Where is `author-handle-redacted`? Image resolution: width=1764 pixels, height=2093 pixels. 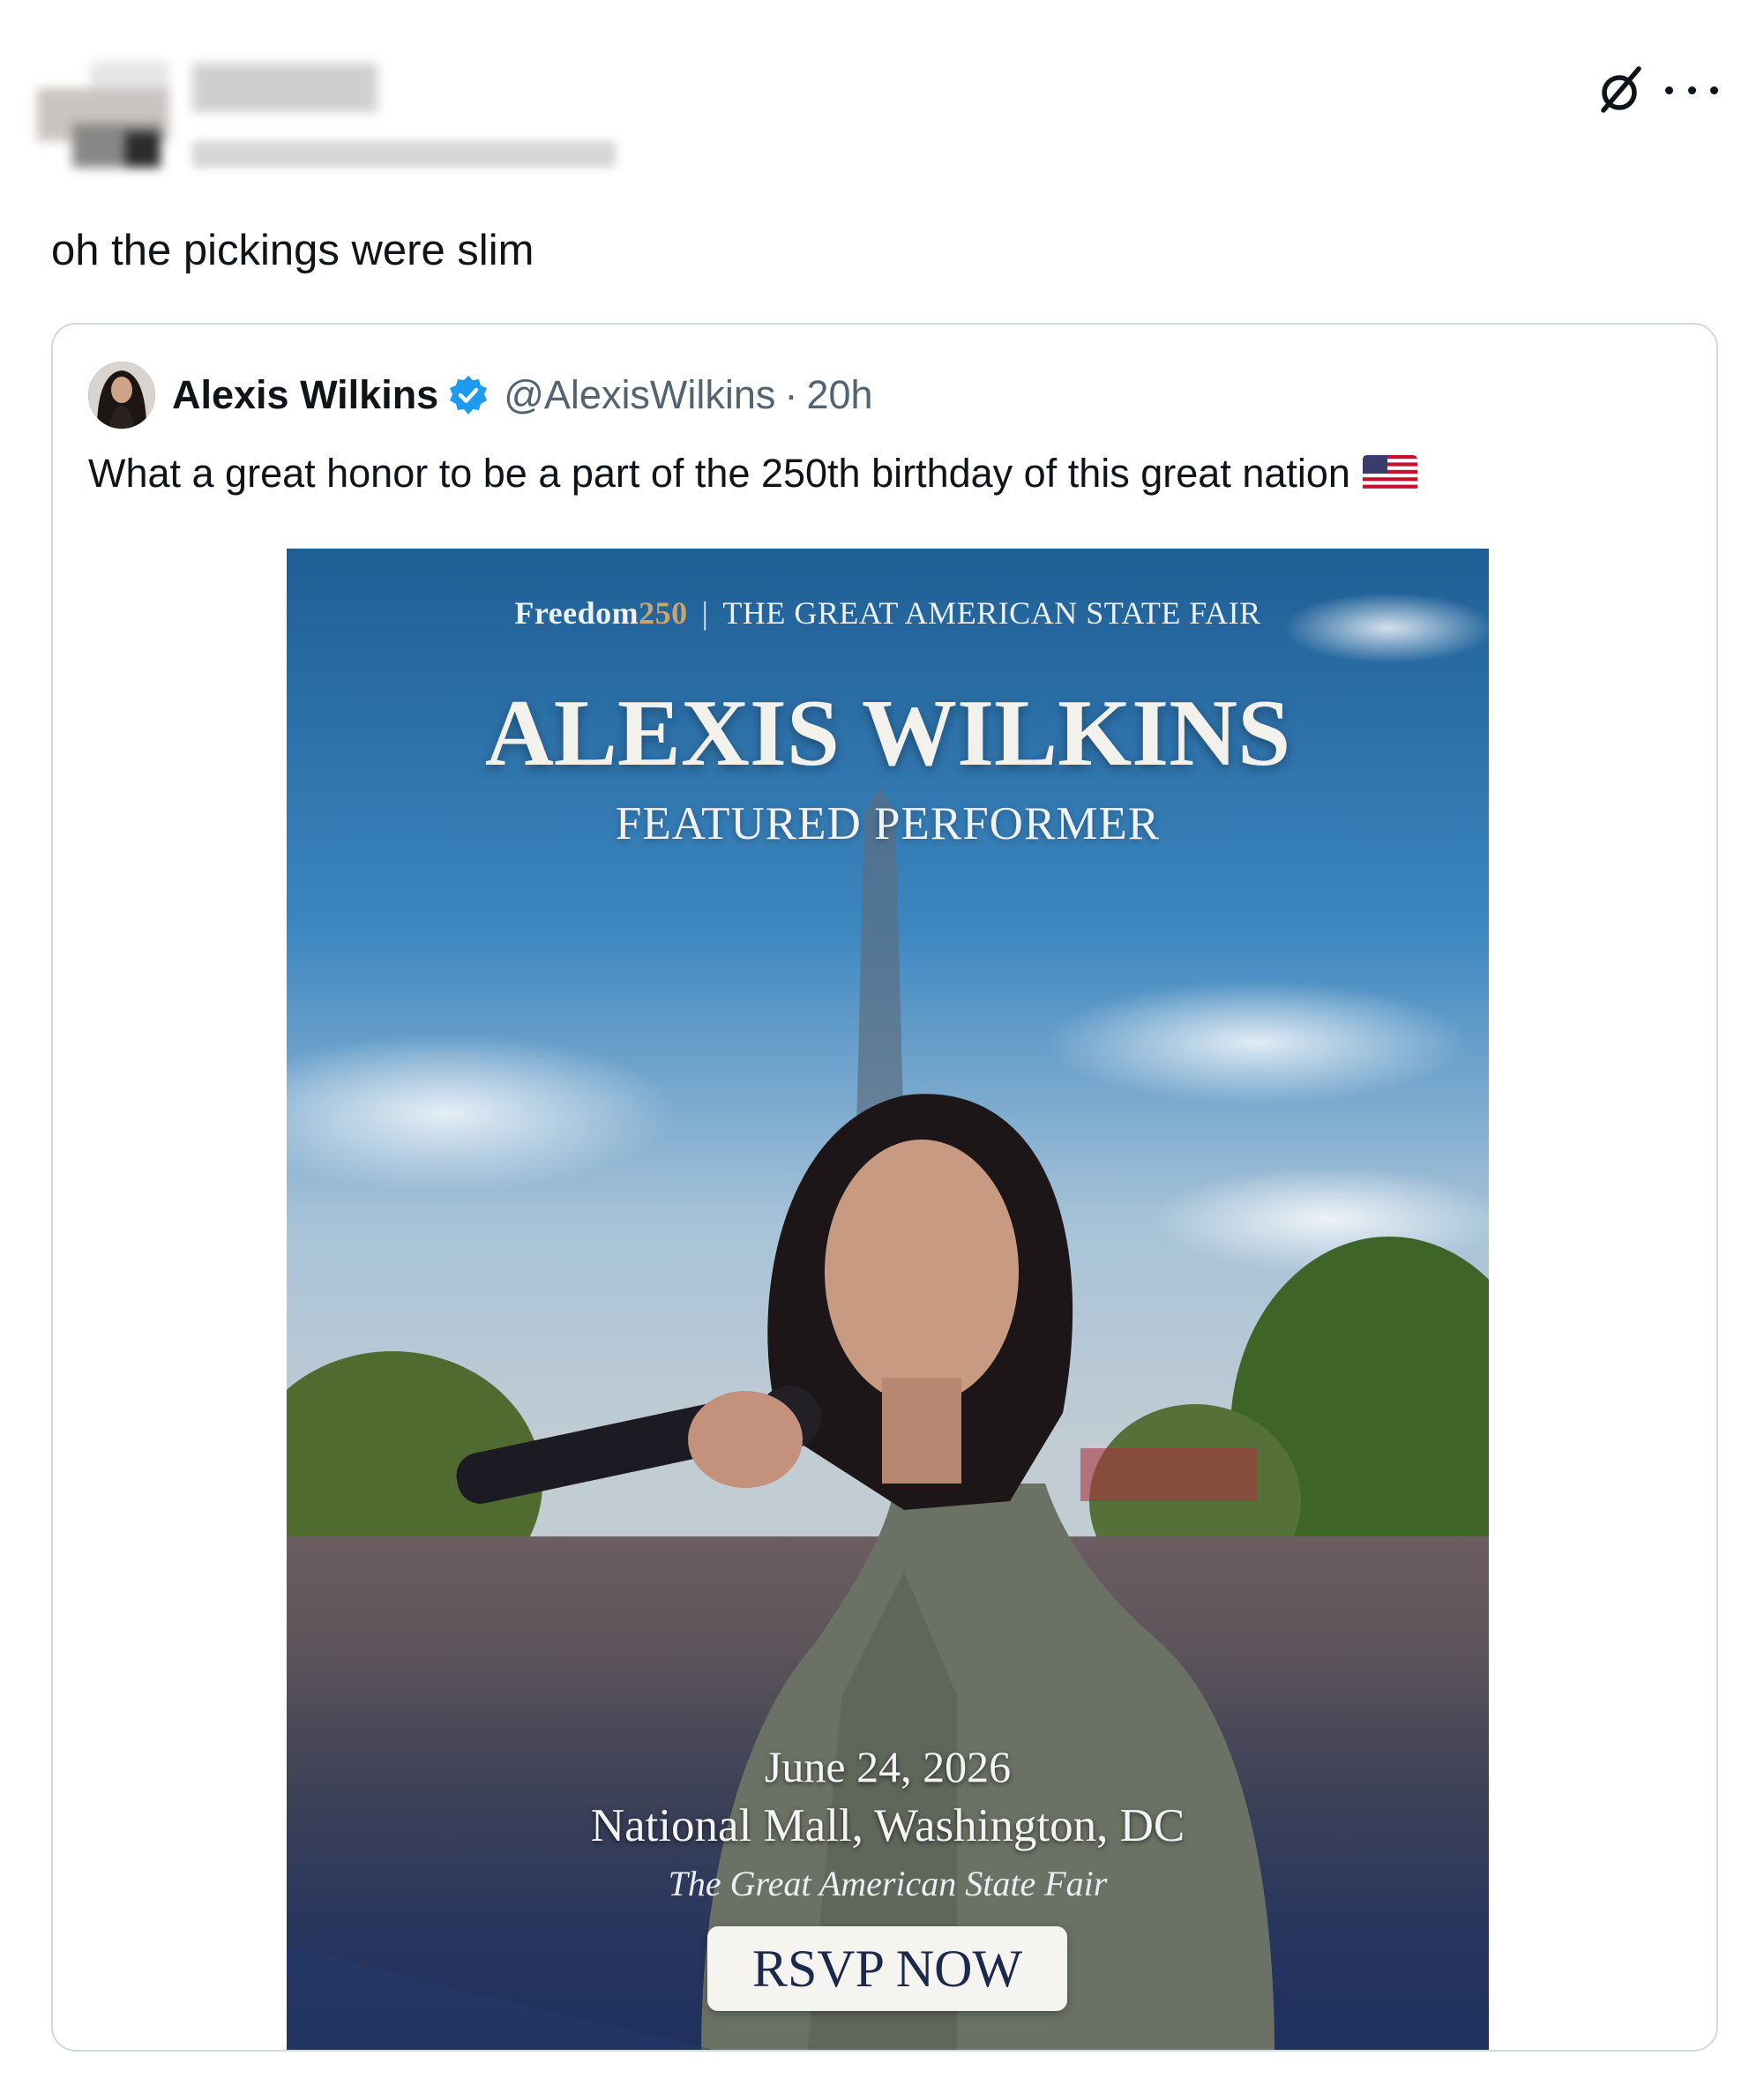
author-handle-redacted is located at coordinates (404, 154).